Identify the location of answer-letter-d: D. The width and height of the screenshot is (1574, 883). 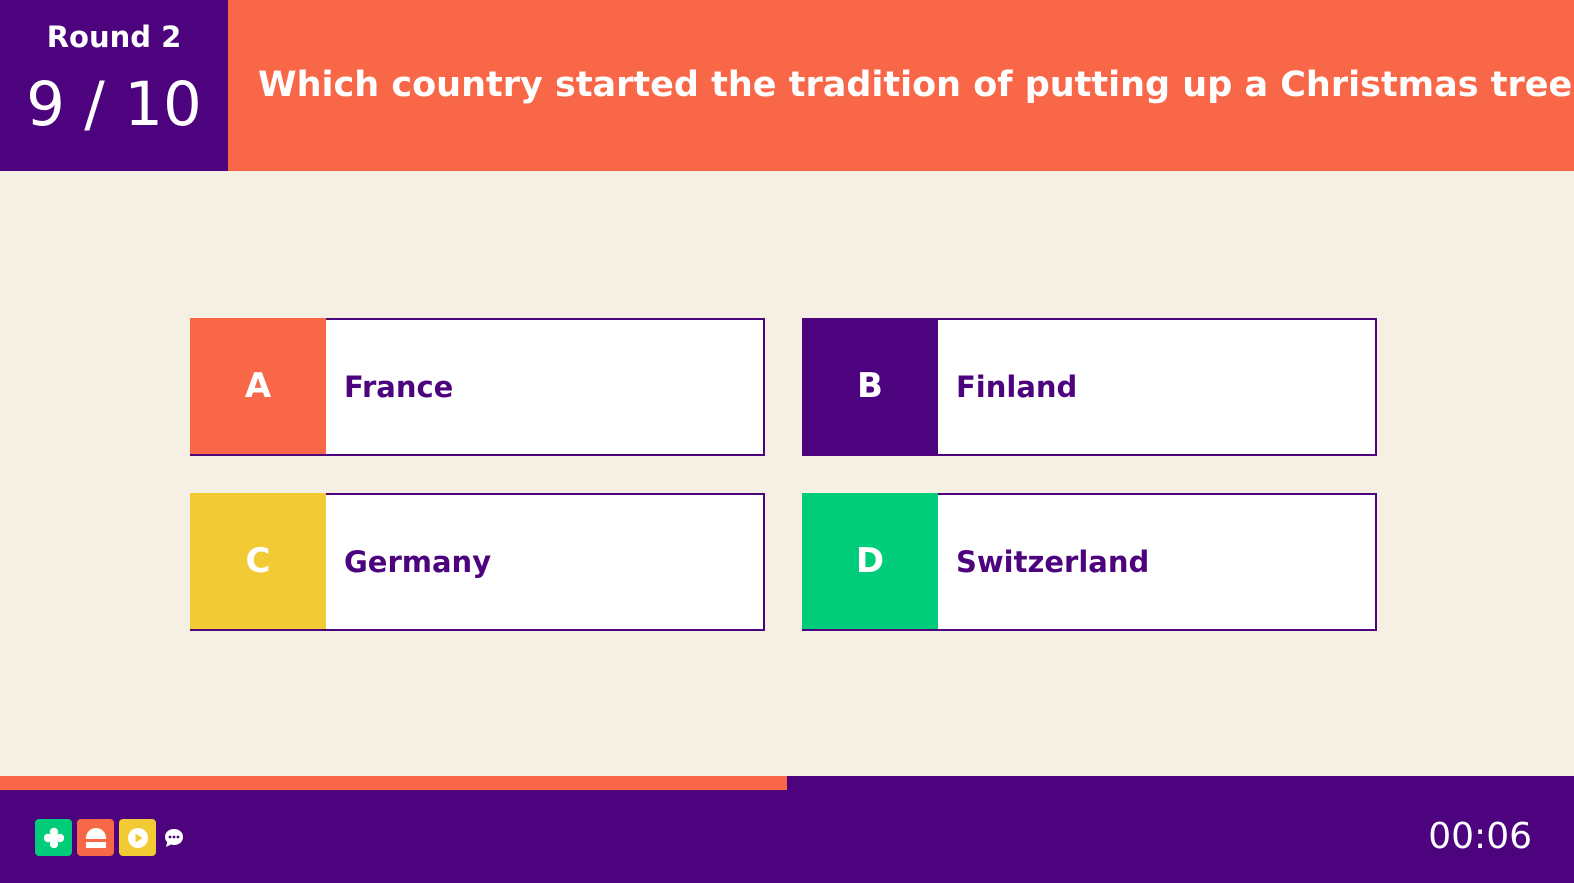
(870, 561).